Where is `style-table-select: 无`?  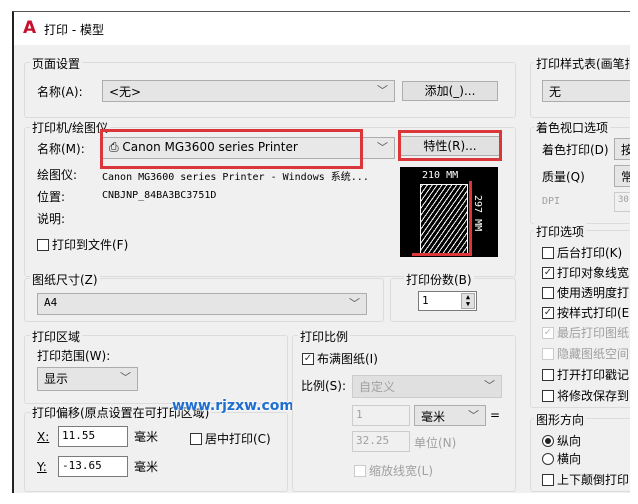 style-table-select: 无 is located at coordinates (586, 91).